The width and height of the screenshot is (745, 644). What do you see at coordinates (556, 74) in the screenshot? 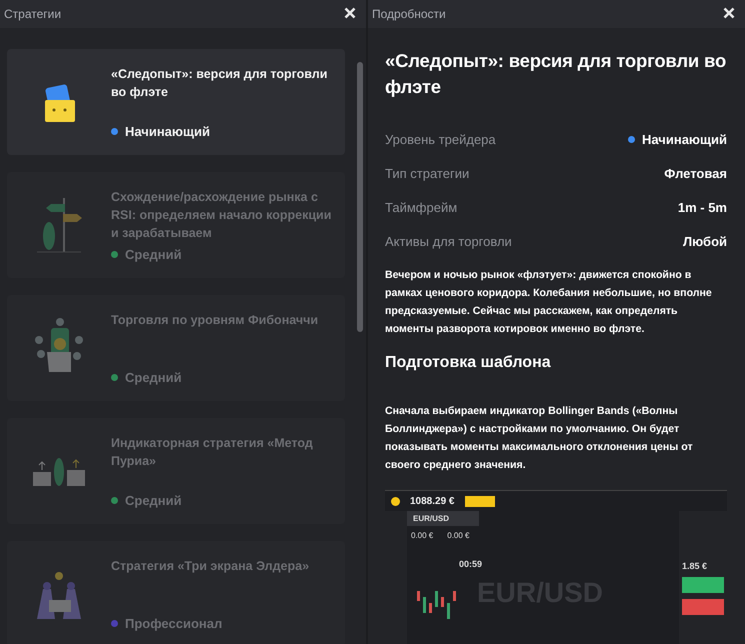
I see `strategy-heading: «Следопыт»: версия для торговли во флэте` at bounding box center [556, 74].